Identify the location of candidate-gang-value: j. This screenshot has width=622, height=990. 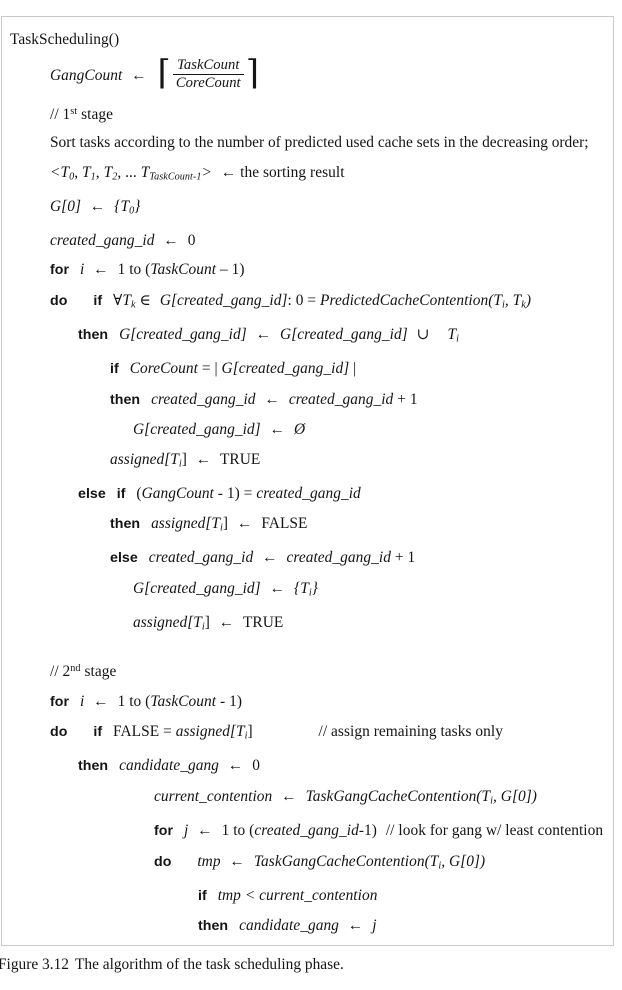
(374, 926).